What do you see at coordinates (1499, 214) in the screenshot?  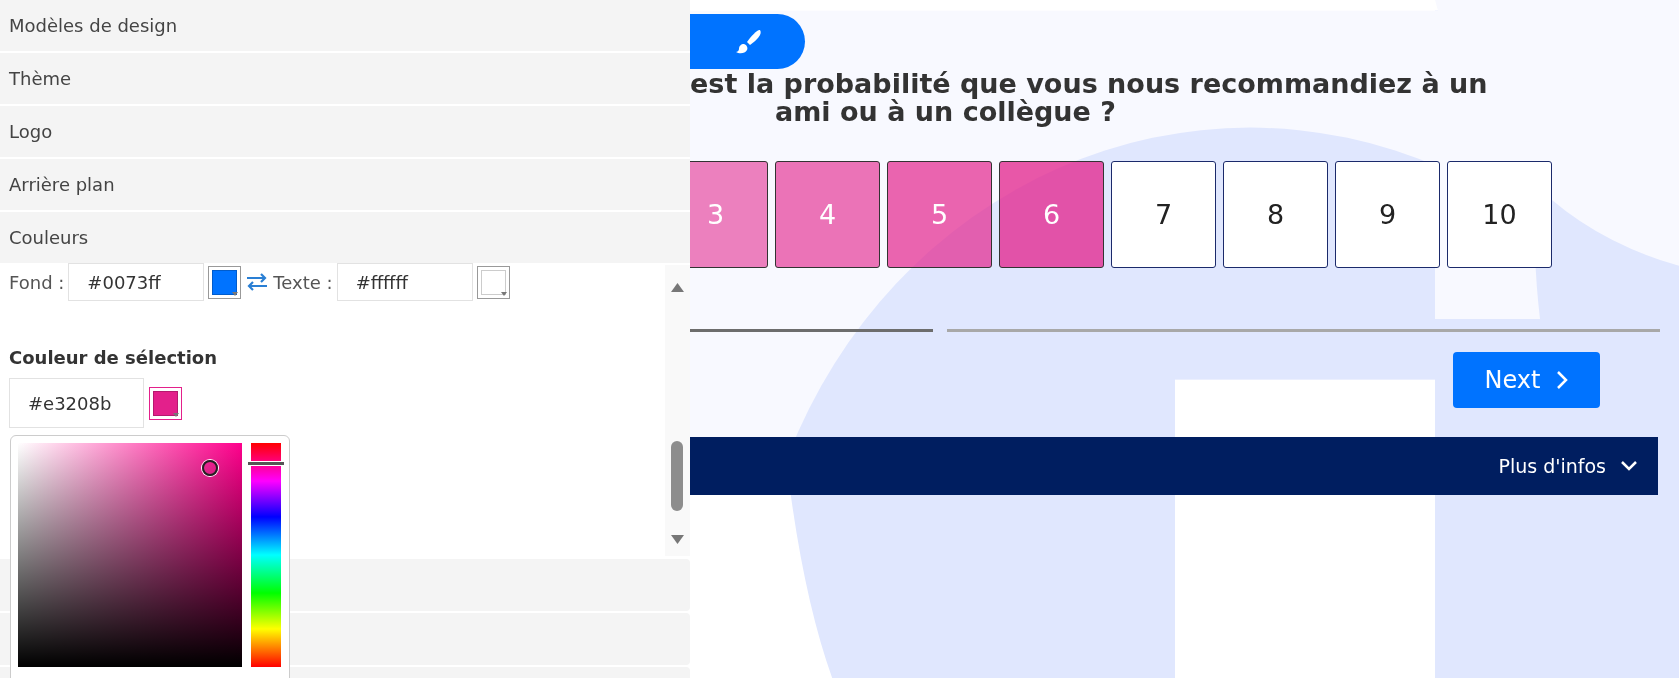 I see `rating-option: 10` at bounding box center [1499, 214].